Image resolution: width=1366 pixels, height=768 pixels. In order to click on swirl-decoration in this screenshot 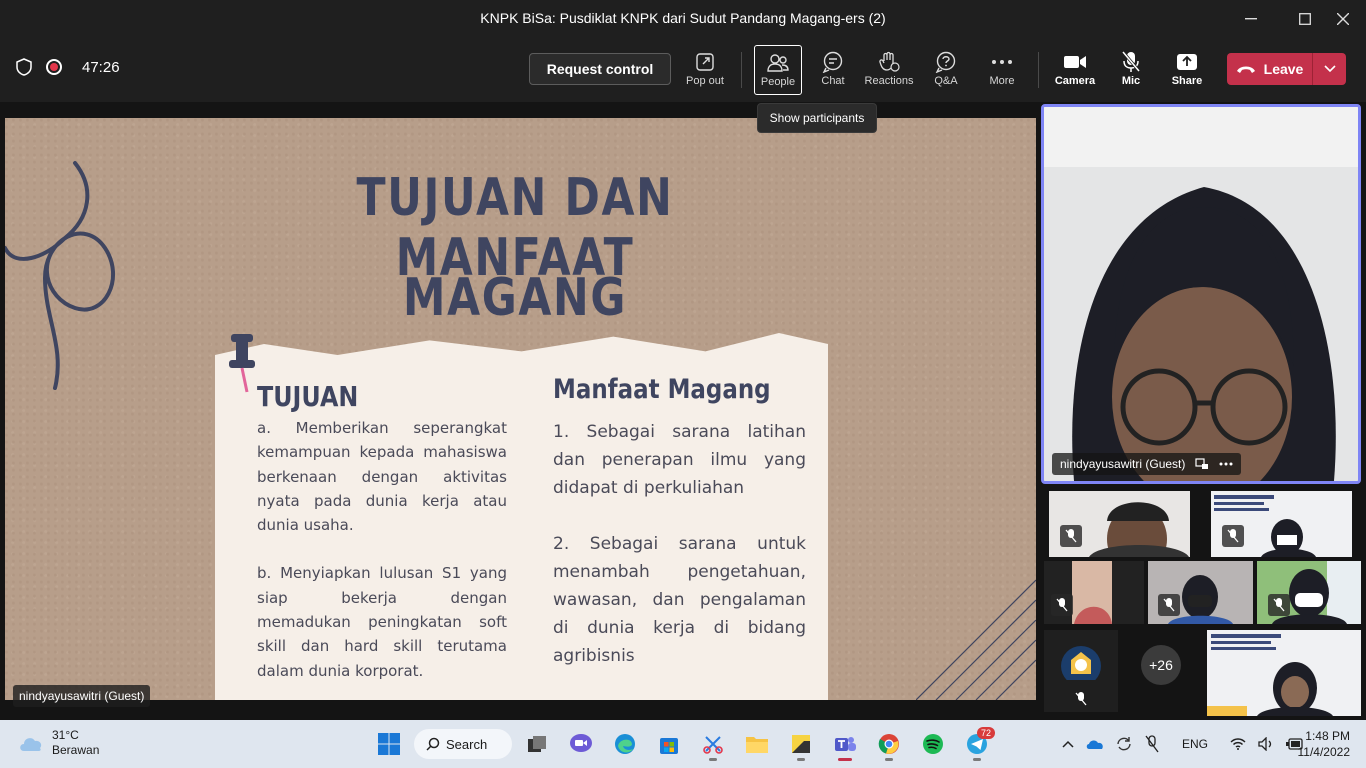, I will do `click(60, 275)`.